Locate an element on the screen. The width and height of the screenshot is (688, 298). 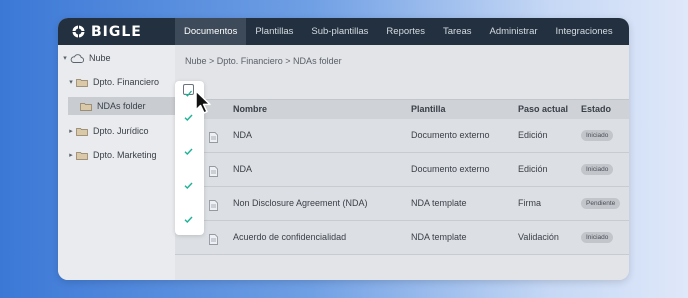
column-header-nombre: Nombre is located at coordinates (250, 109).